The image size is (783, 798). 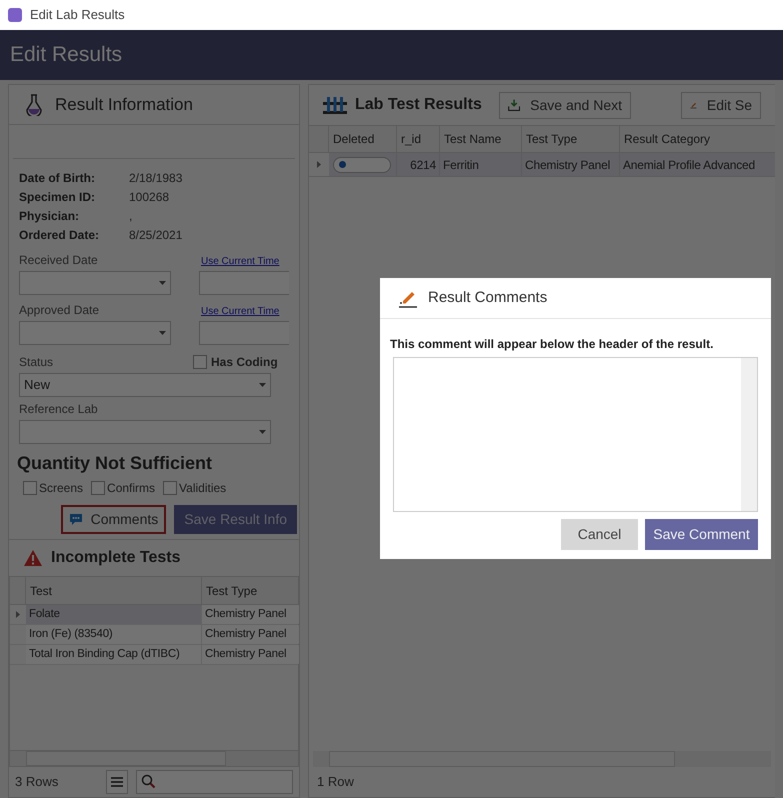 I want to click on field-label: Reference Lab, so click(x=59, y=409).